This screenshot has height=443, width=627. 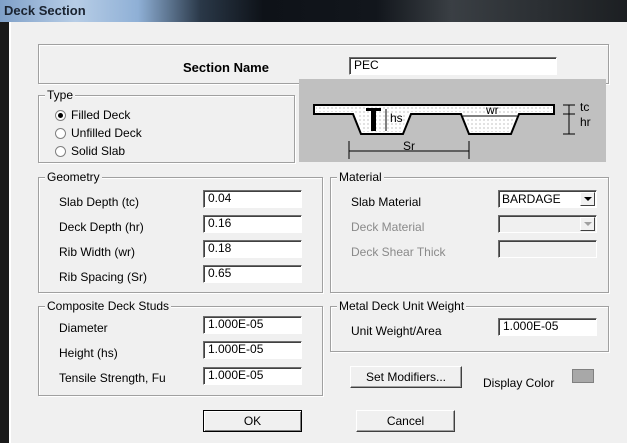 I want to click on height-input: 1.000E-05, so click(x=252, y=350).